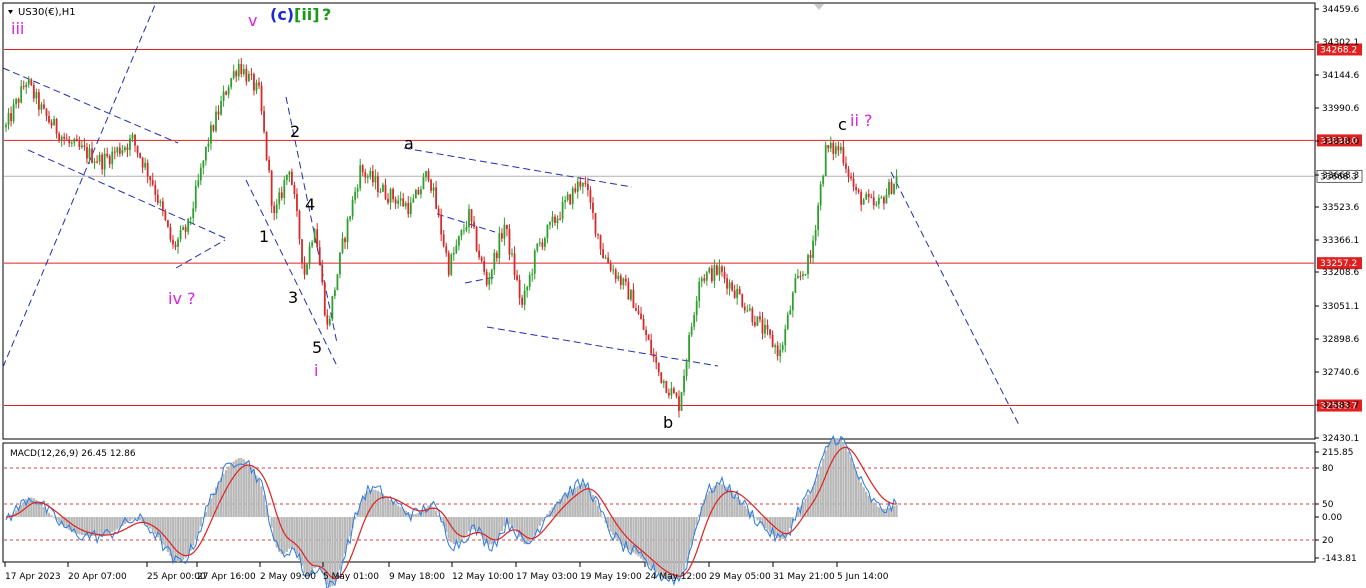 This screenshot has width=1366, height=588. What do you see at coordinates (47, 12) in the screenshot?
I see `symbol-title: US30(€),H1` at bounding box center [47, 12].